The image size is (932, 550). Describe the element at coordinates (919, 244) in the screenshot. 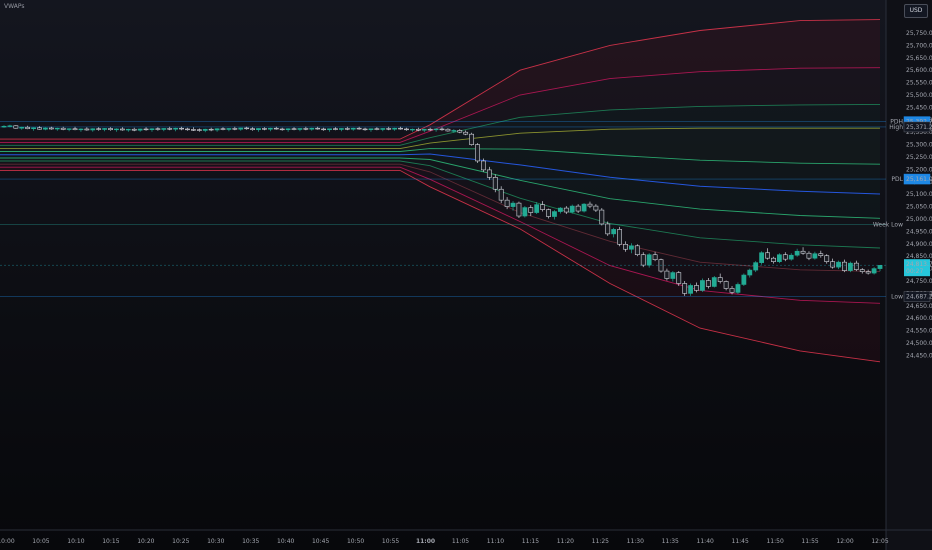

I see `y-tick-label: 24,900.00` at that location.